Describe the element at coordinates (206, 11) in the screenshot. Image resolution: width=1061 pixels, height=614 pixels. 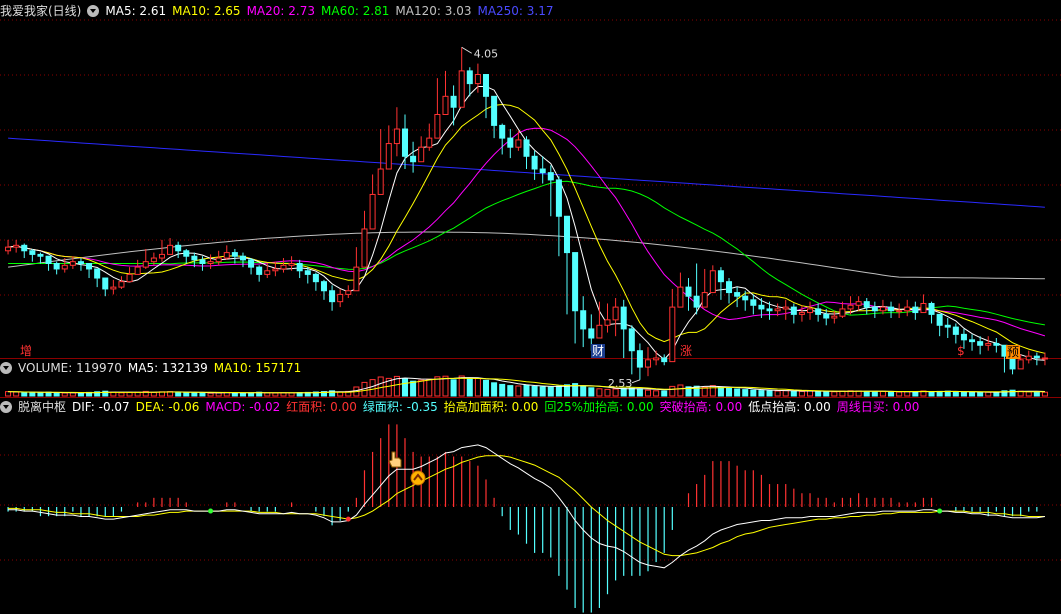
I see `ma10-value: MA10: 2.65` at that location.